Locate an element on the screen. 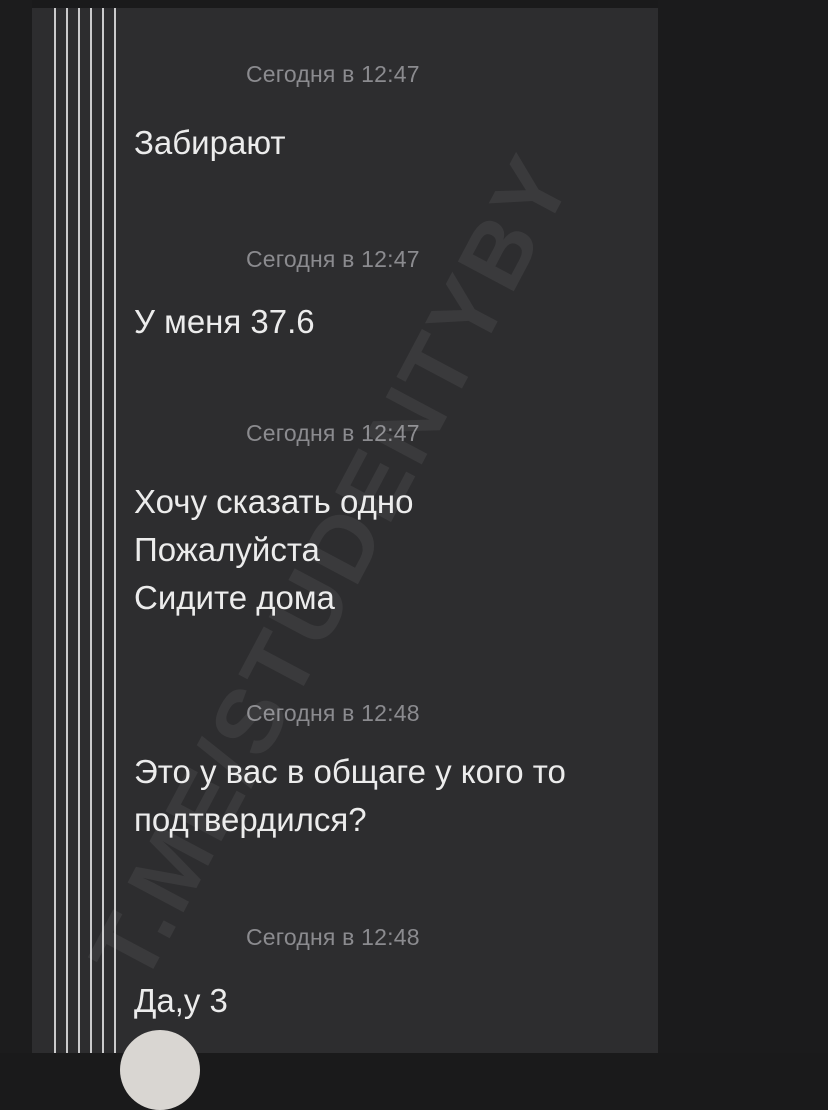  message-text: У меня 37.6 is located at coordinates (224, 321).